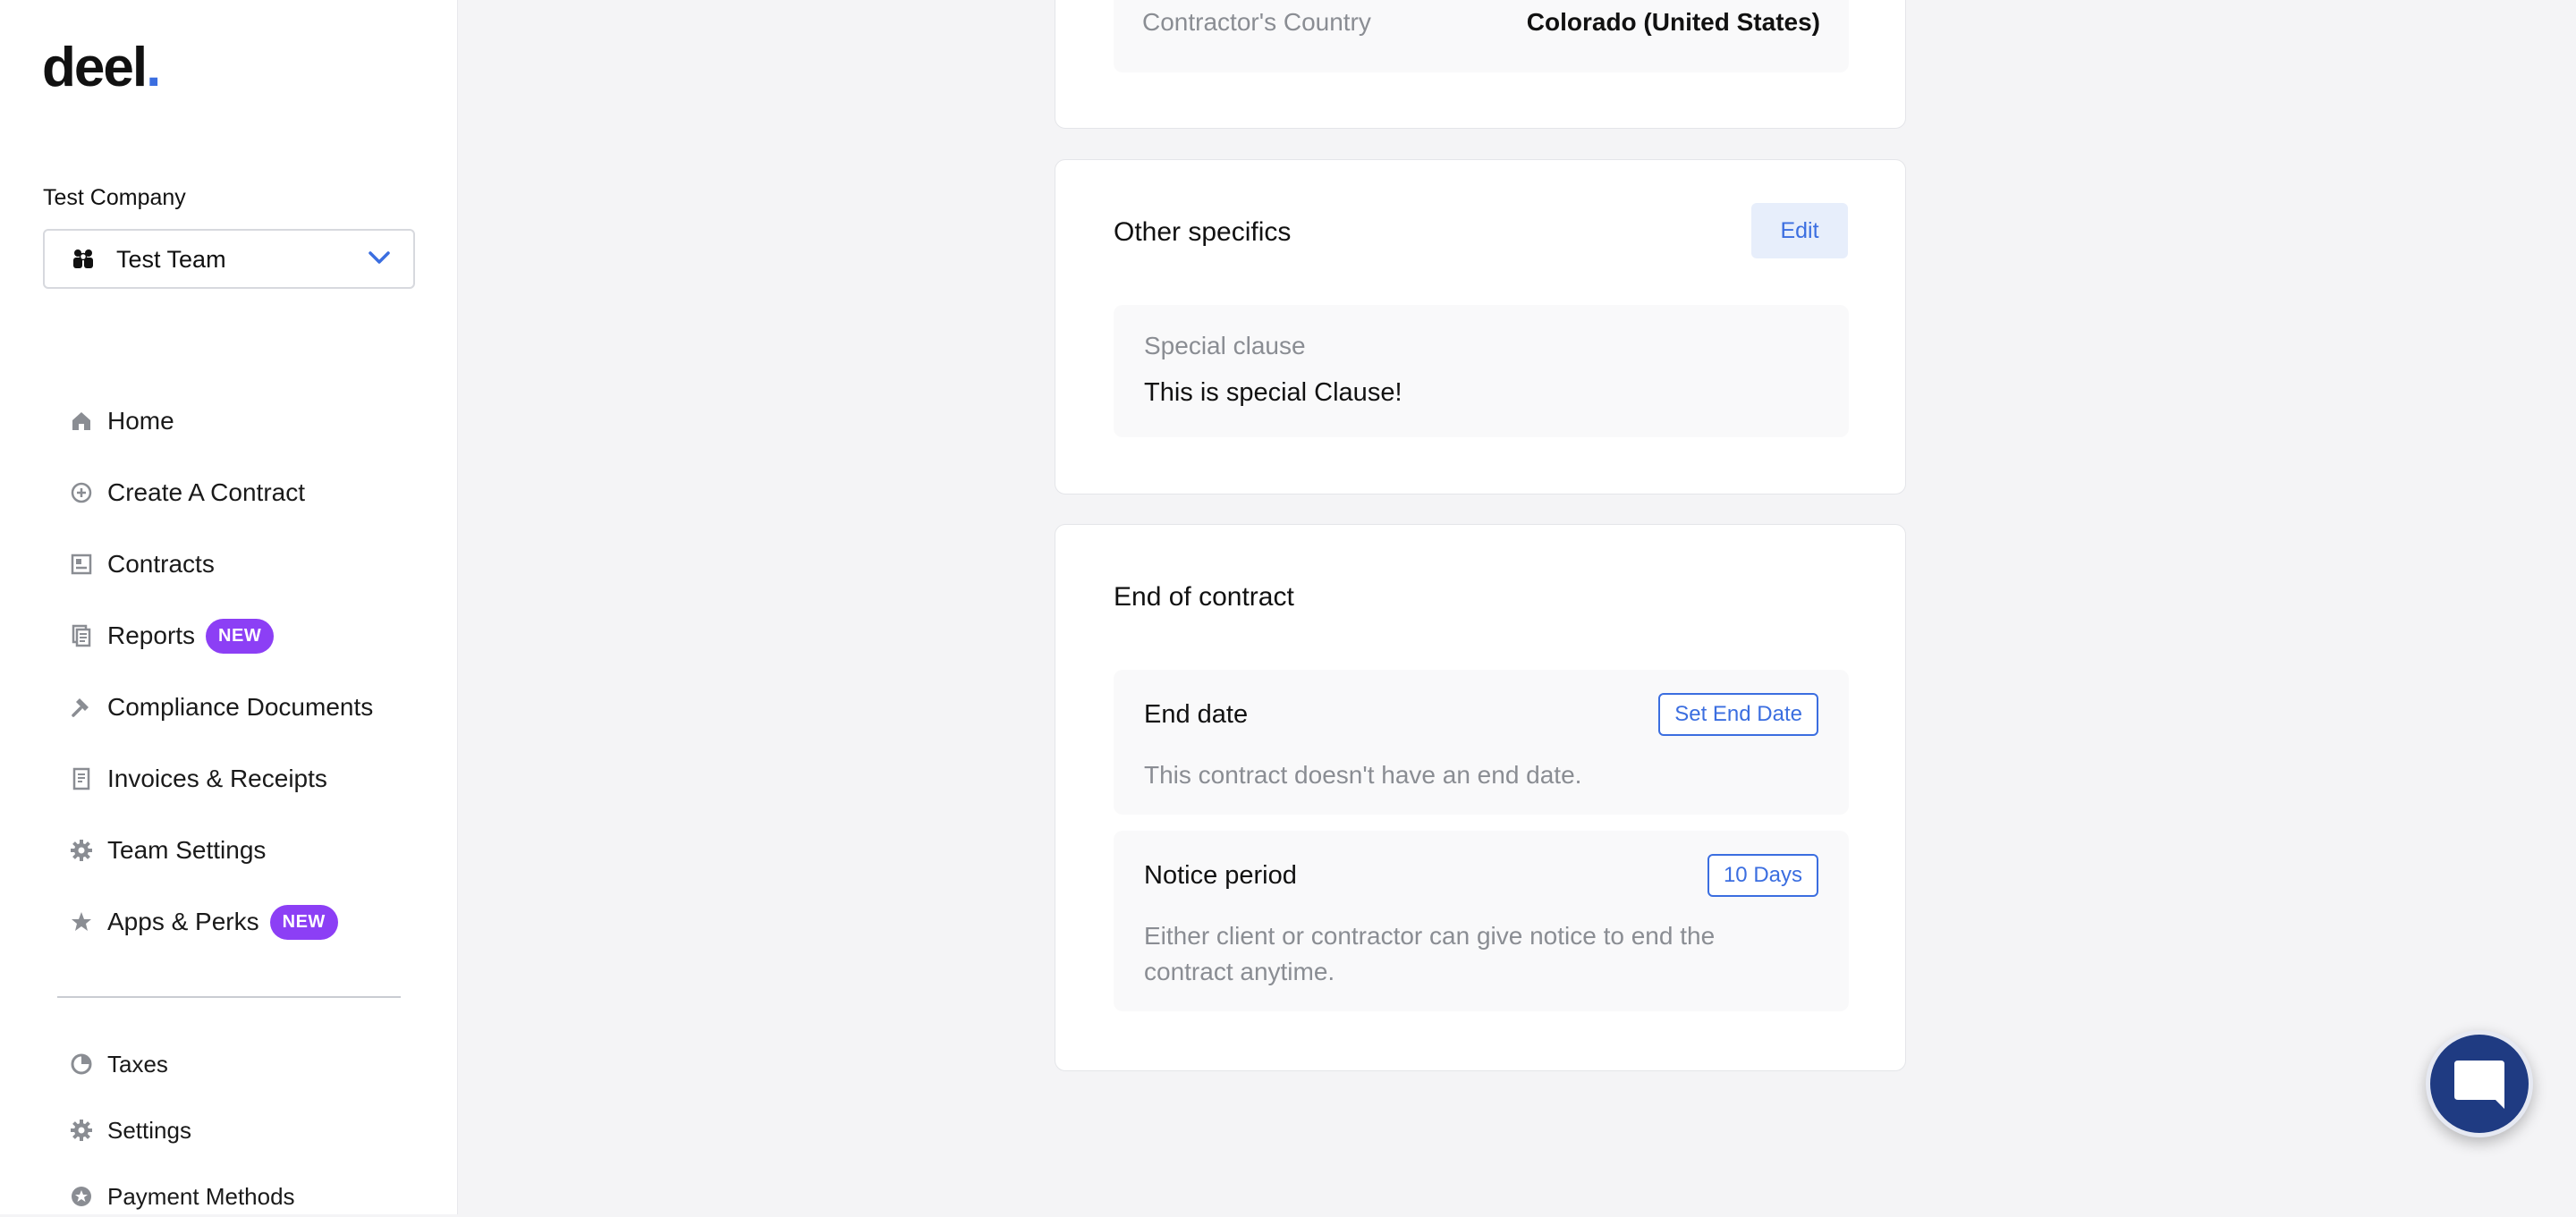 This screenshot has height=1217, width=2576. Describe the element at coordinates (151, 635) in the screenshot. I see `sidebar-item-label: Reports` at that location.